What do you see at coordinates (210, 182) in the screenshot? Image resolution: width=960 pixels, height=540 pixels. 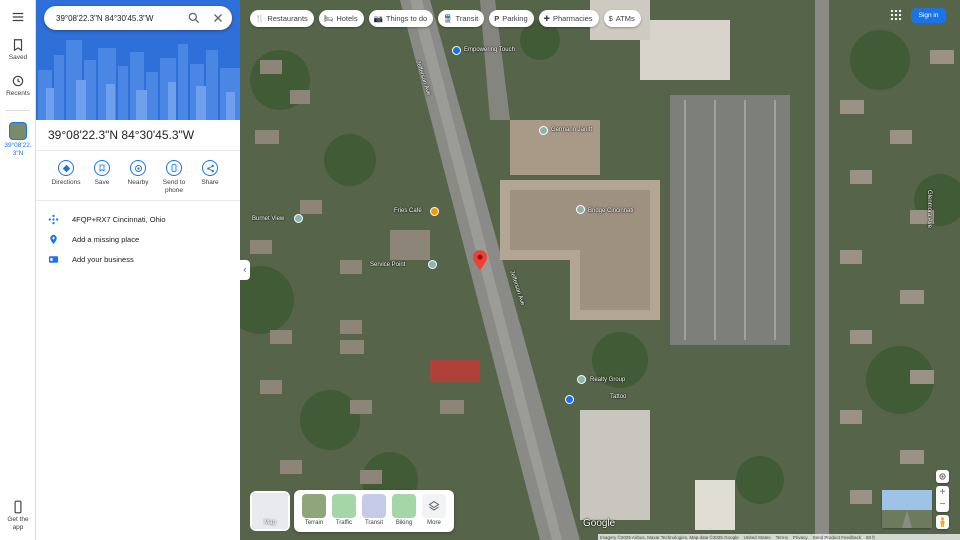 I see `share-label: Share` at bounding box center [210, 182].